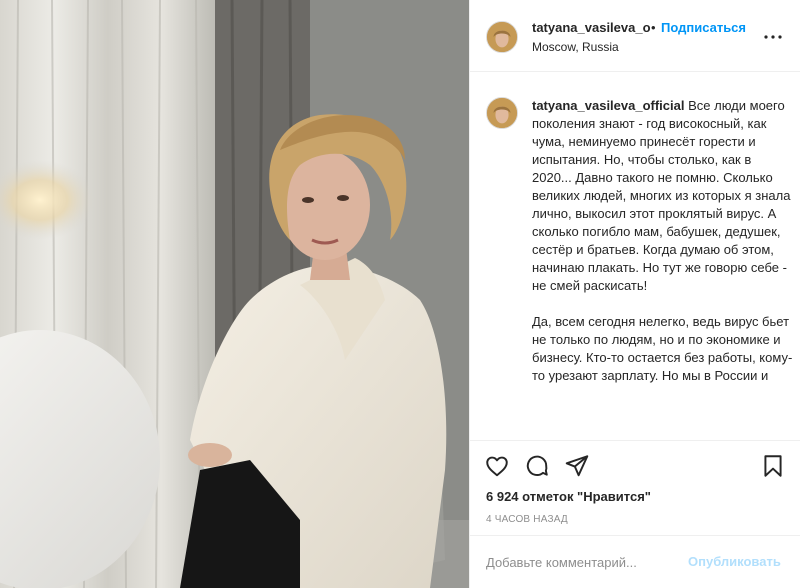  I want to click on more-options-icon, so click(773, 37).